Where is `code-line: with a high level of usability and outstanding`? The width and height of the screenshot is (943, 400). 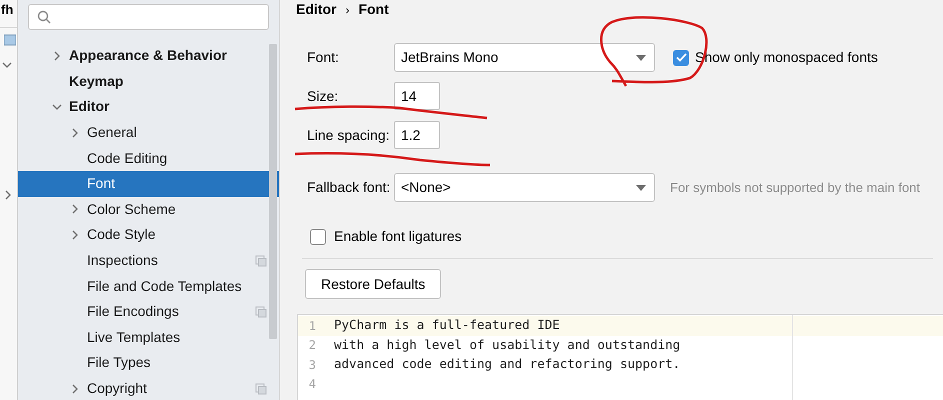
code-line: with a high level of usability and outstanding is located at coordinates (506, 345).